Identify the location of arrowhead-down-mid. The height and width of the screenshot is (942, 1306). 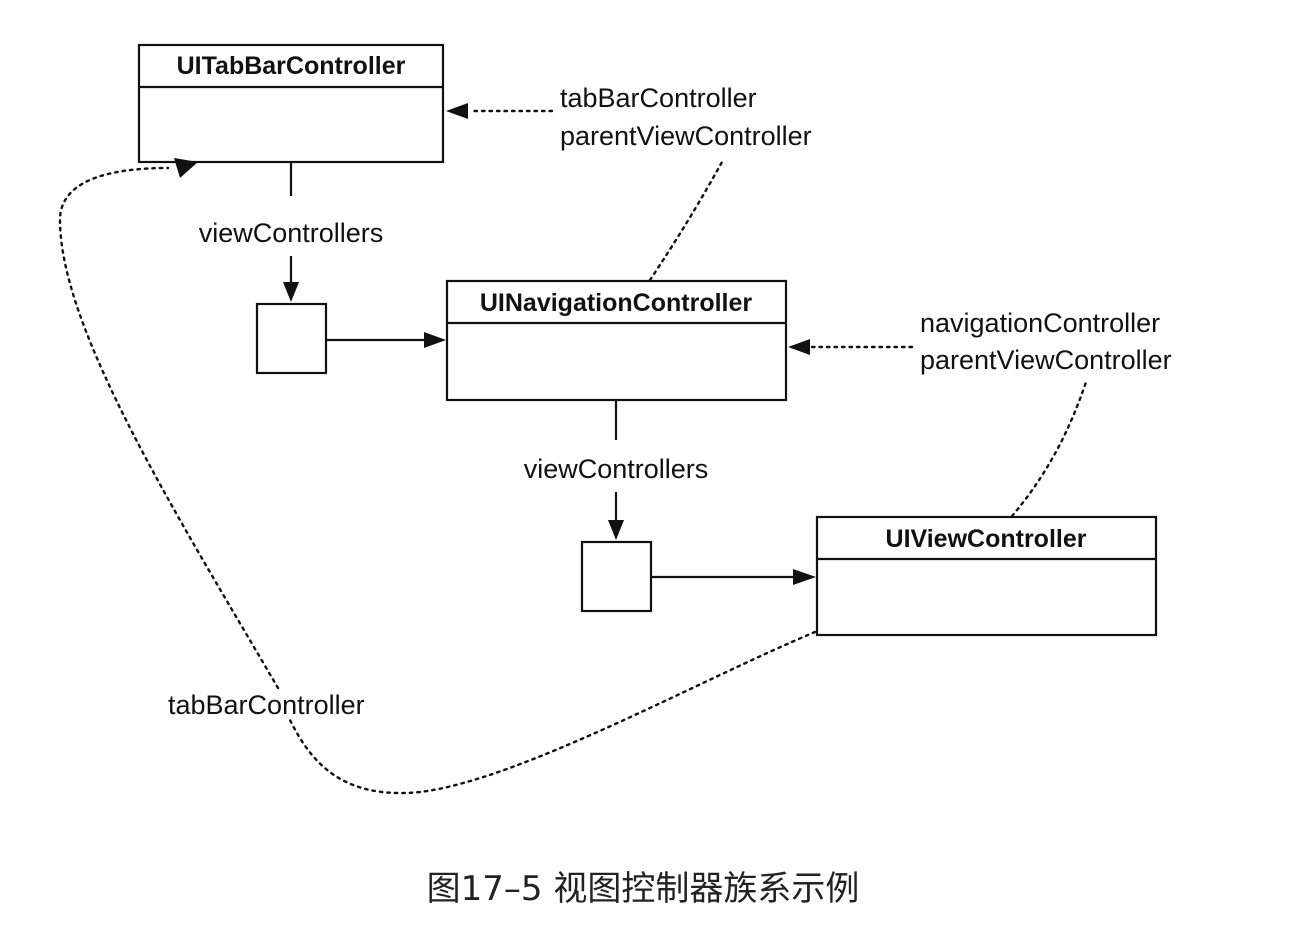
(616, 530).